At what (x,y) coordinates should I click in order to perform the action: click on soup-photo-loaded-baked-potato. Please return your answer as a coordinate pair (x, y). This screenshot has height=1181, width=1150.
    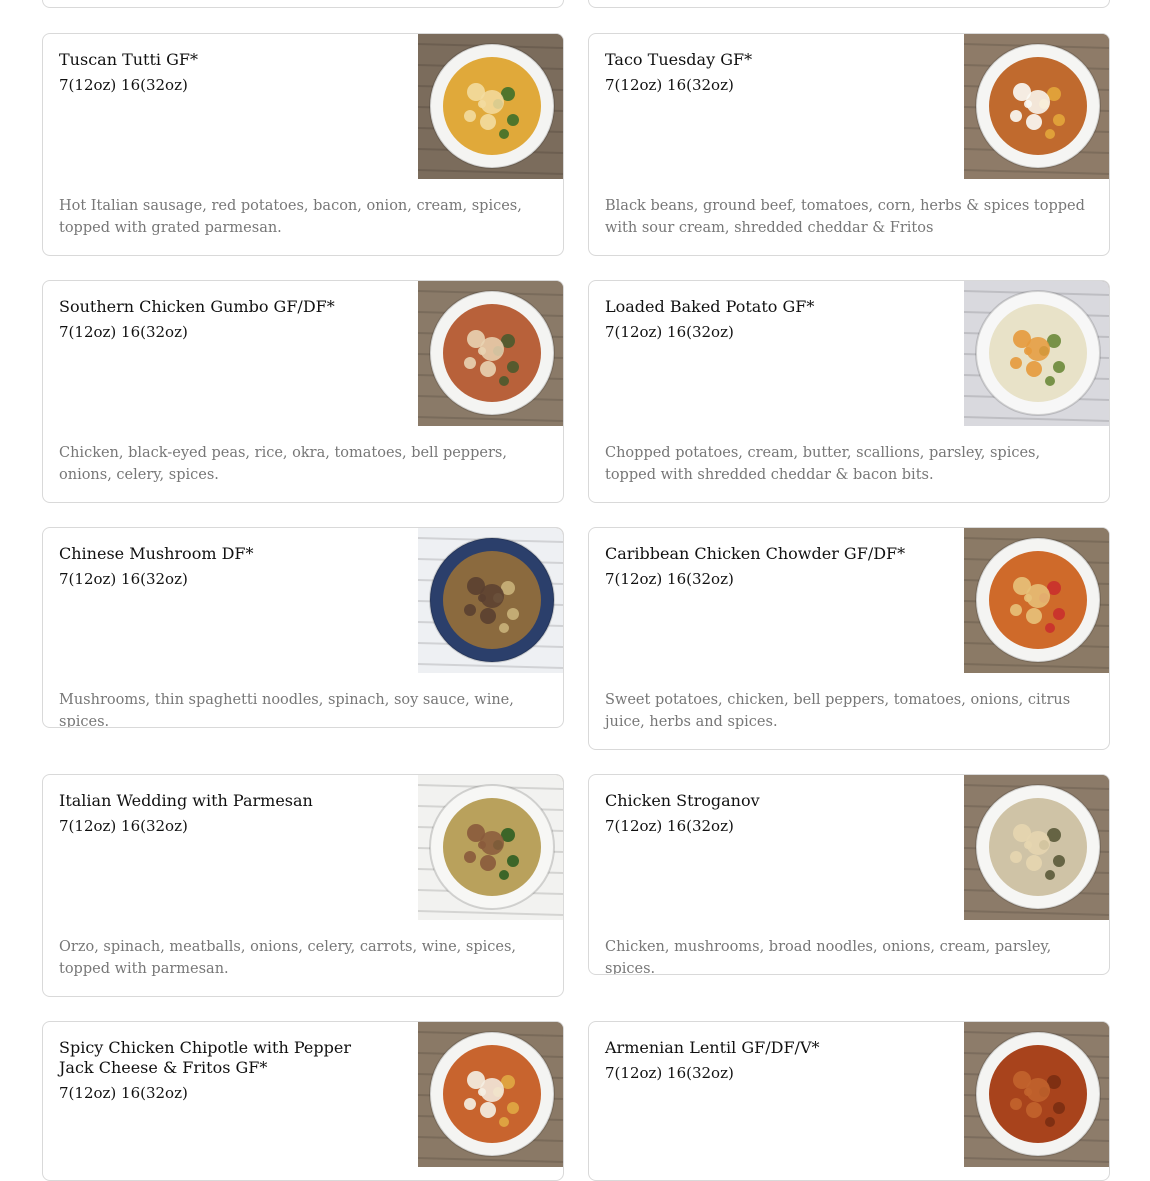
    Looking at the image, I should click on (1036, 353).